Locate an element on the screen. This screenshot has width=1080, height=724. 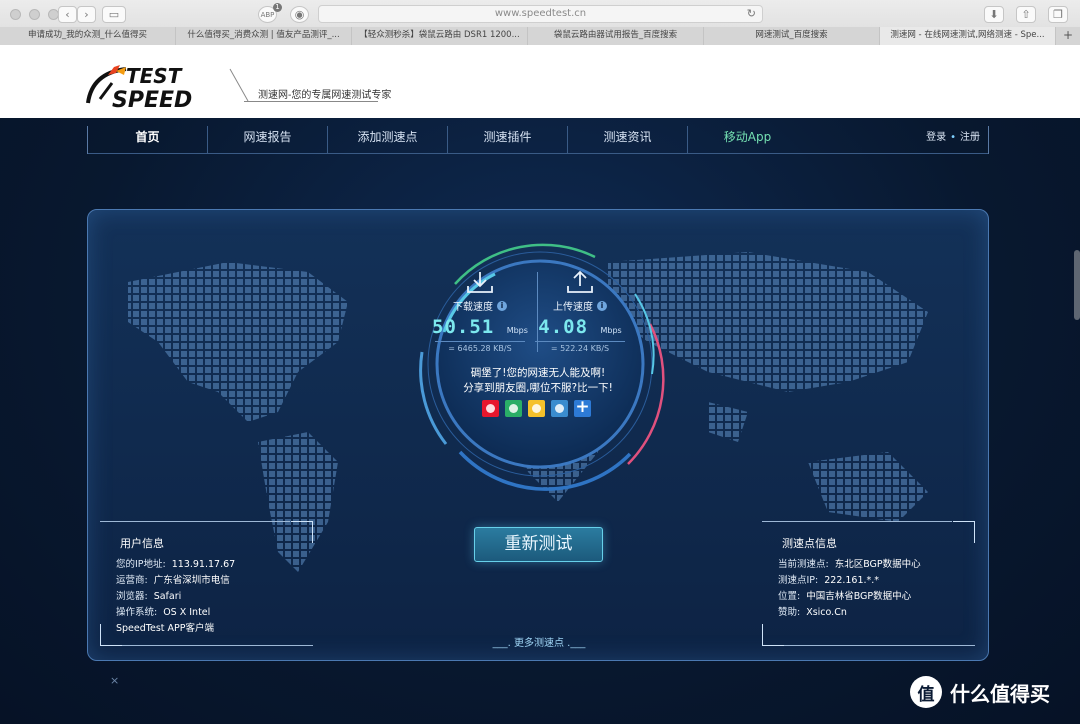
page-scrollbar is located at coordinates (1077, 285).